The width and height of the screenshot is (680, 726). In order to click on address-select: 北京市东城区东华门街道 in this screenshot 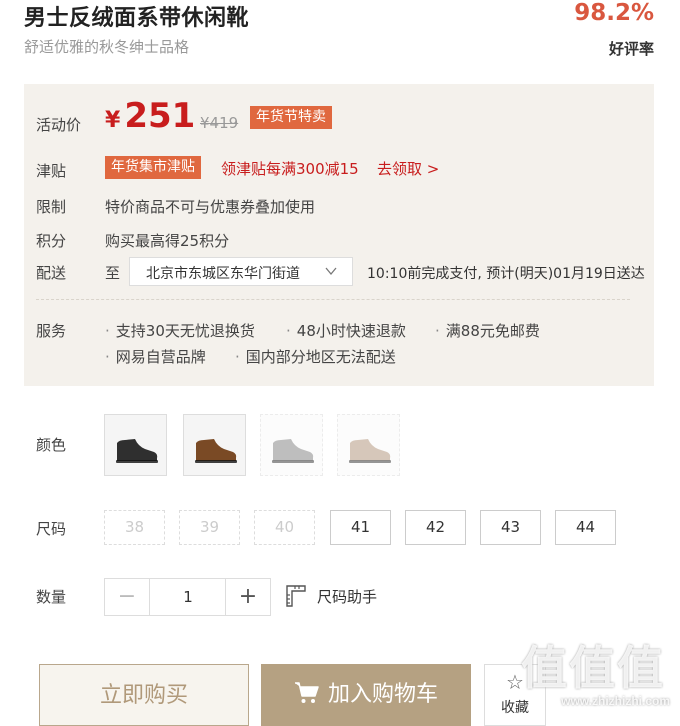, I will do `click(241, 271)`.